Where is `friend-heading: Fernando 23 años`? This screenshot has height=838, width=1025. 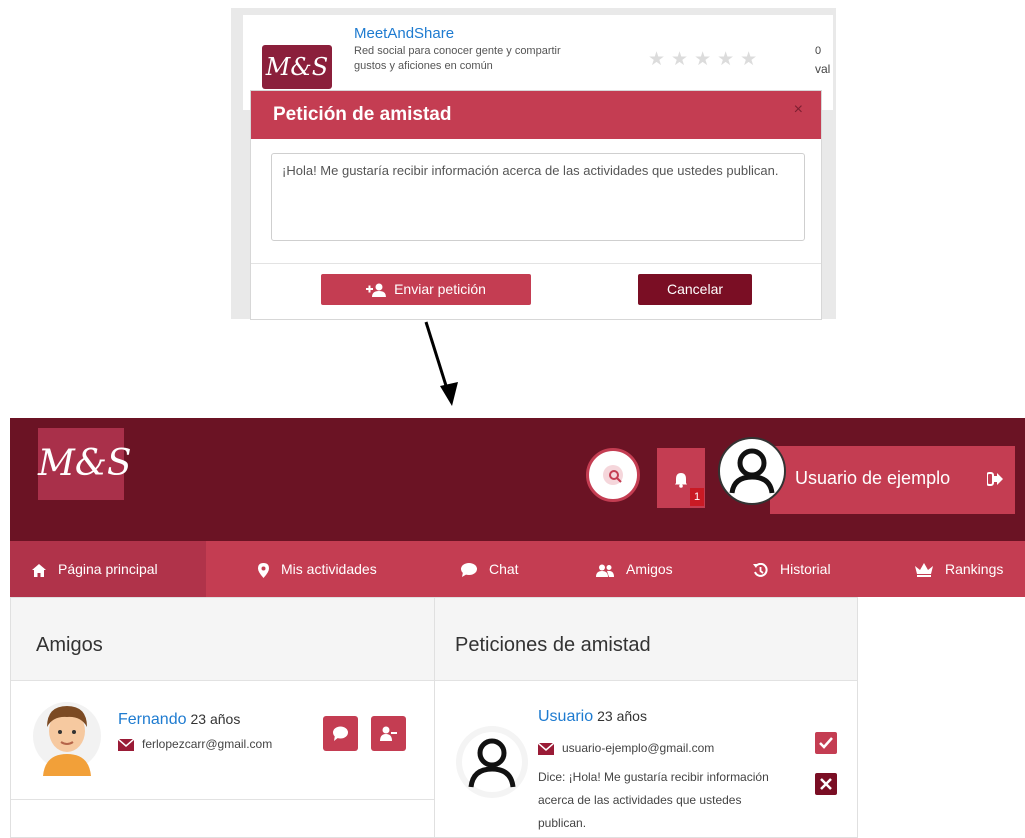
friend-heading: Fernando 23 años is located at coordinates (179, 720).